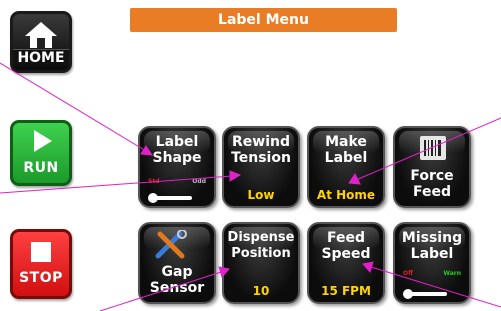  Describe the element at coordinates (346, 142) in the screenshot. I see `make-label-label-1: Make` at that location.